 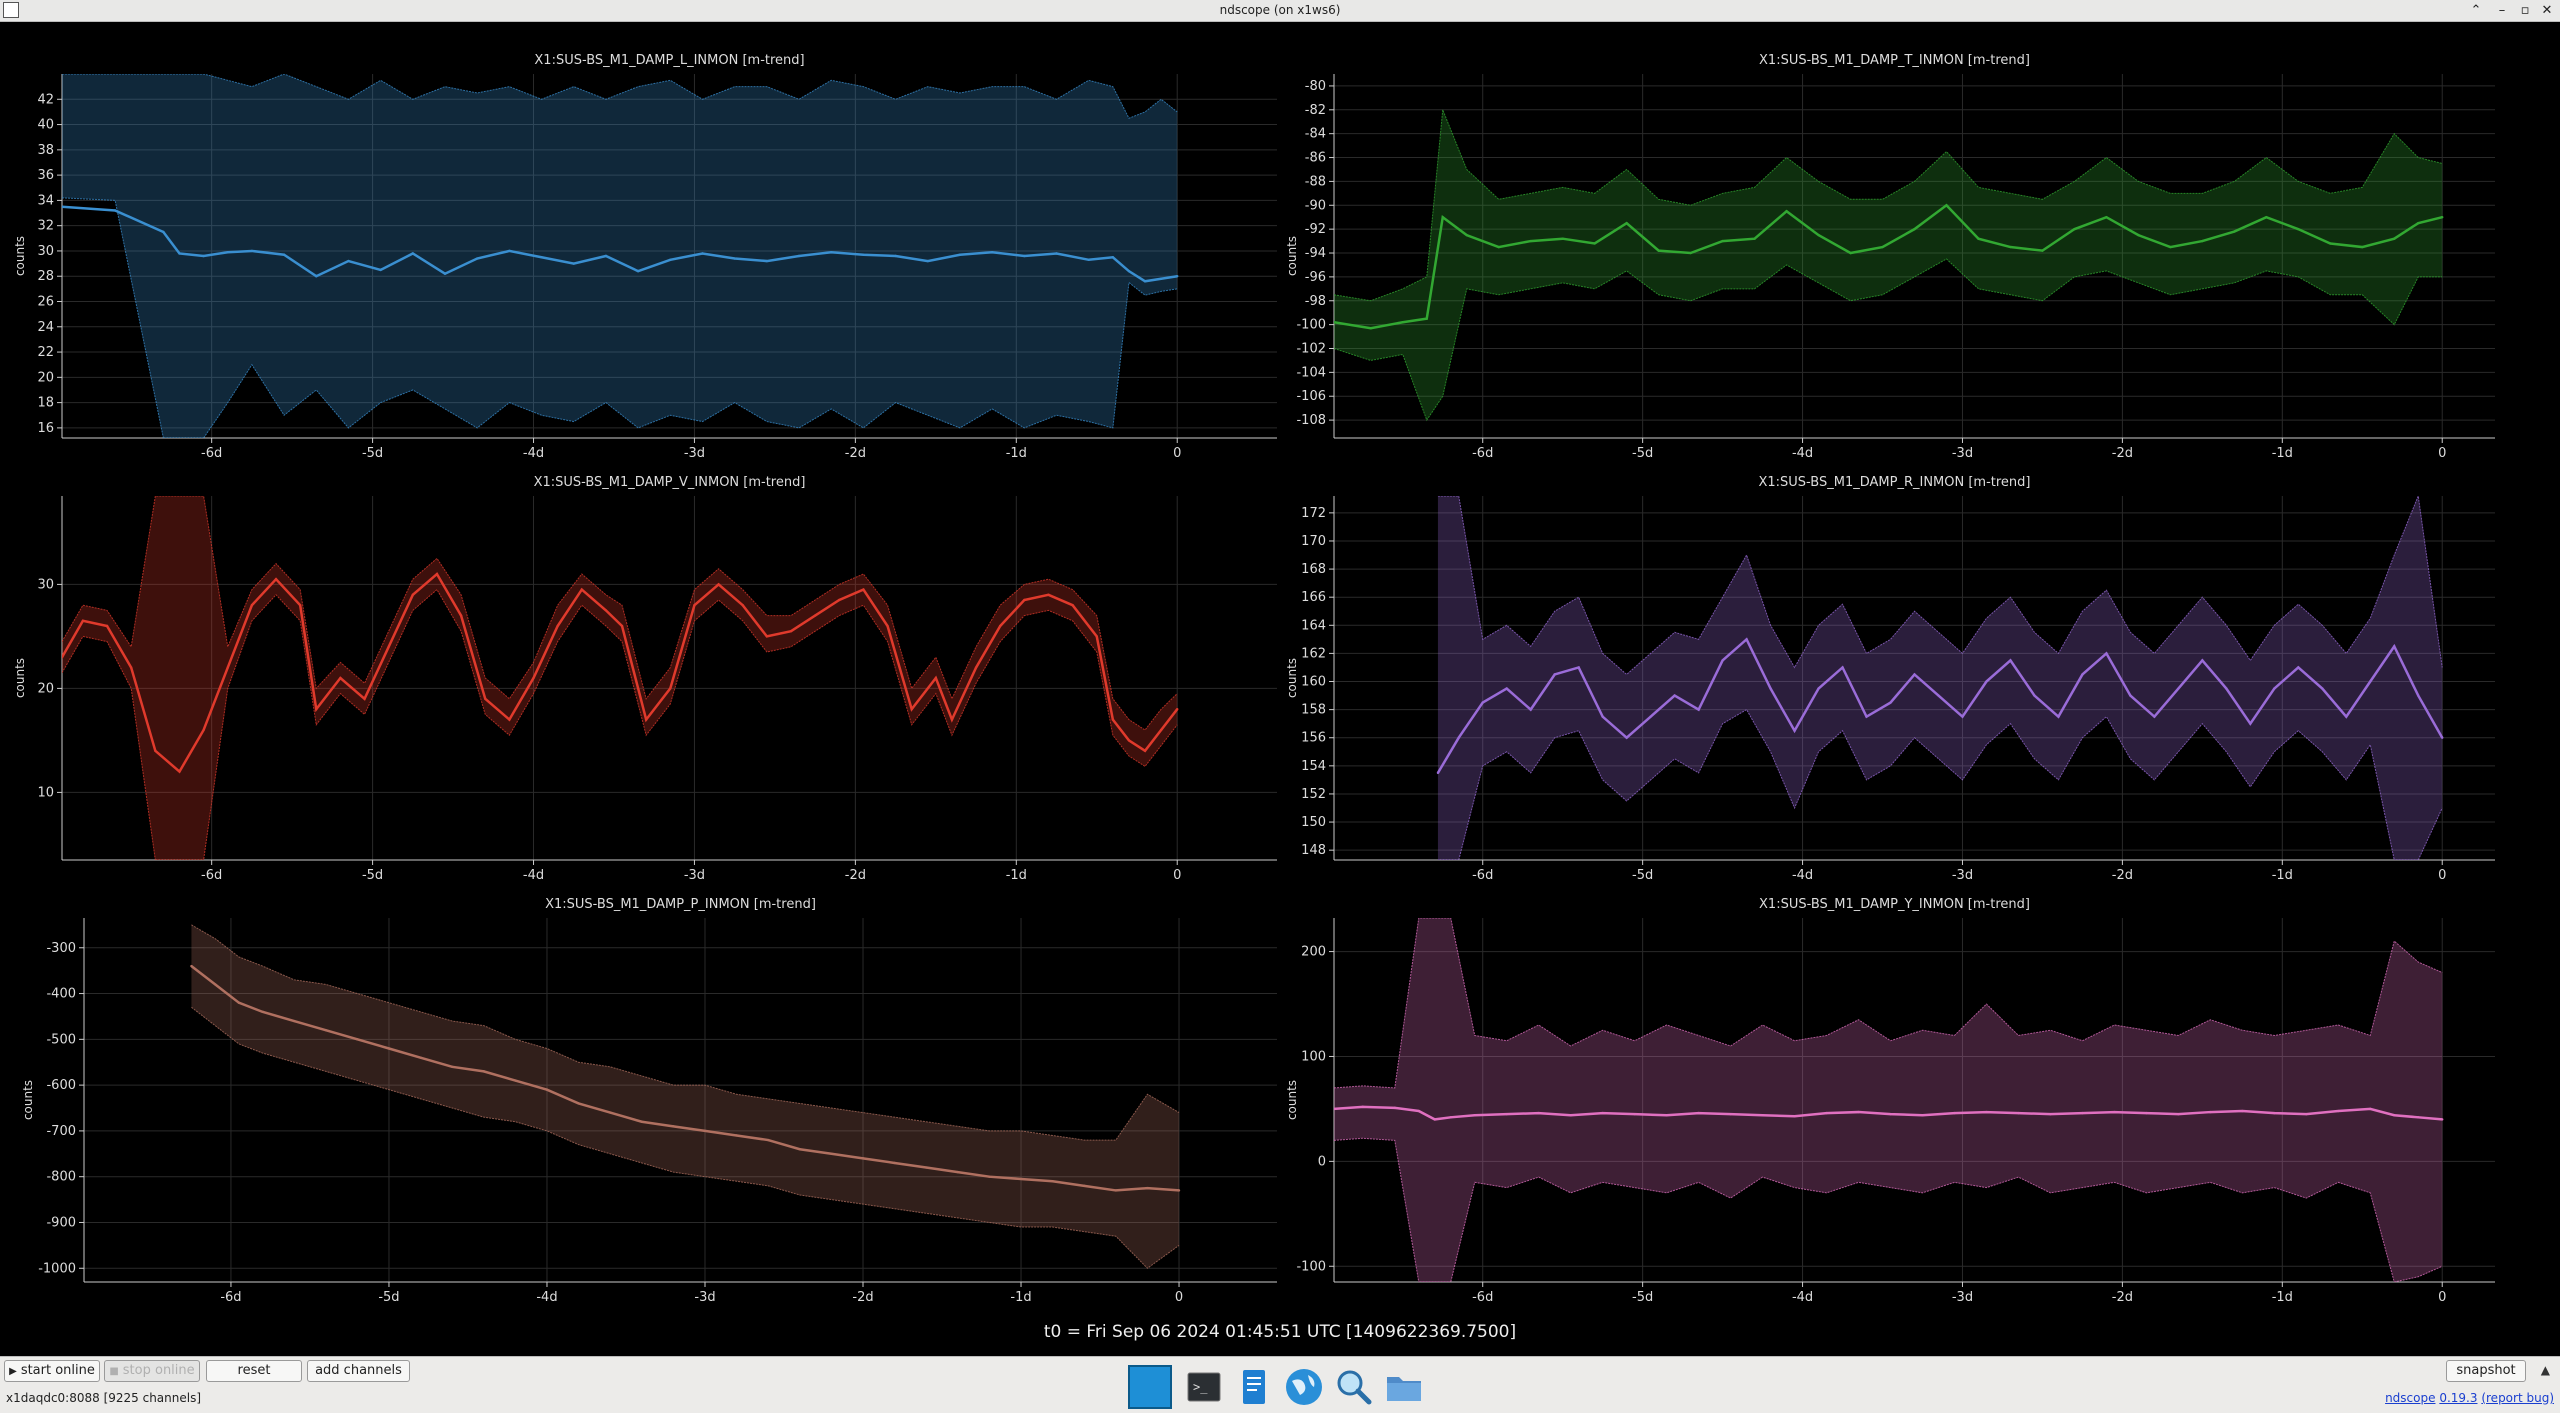 What do you see at coordinates (45, 125) in the screenshot?
I see `y-tick-label: 40` at bounding box center [45, 125].